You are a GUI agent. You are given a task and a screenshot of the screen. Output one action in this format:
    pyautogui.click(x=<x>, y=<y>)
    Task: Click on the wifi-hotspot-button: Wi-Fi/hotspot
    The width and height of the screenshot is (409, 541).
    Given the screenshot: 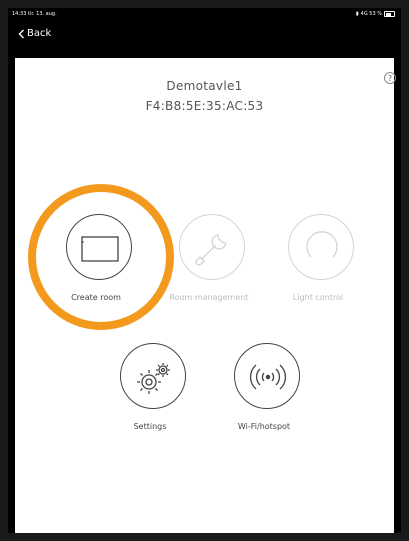 What is the action you would take?
    pyautogui.click(x=267, y=393)
    